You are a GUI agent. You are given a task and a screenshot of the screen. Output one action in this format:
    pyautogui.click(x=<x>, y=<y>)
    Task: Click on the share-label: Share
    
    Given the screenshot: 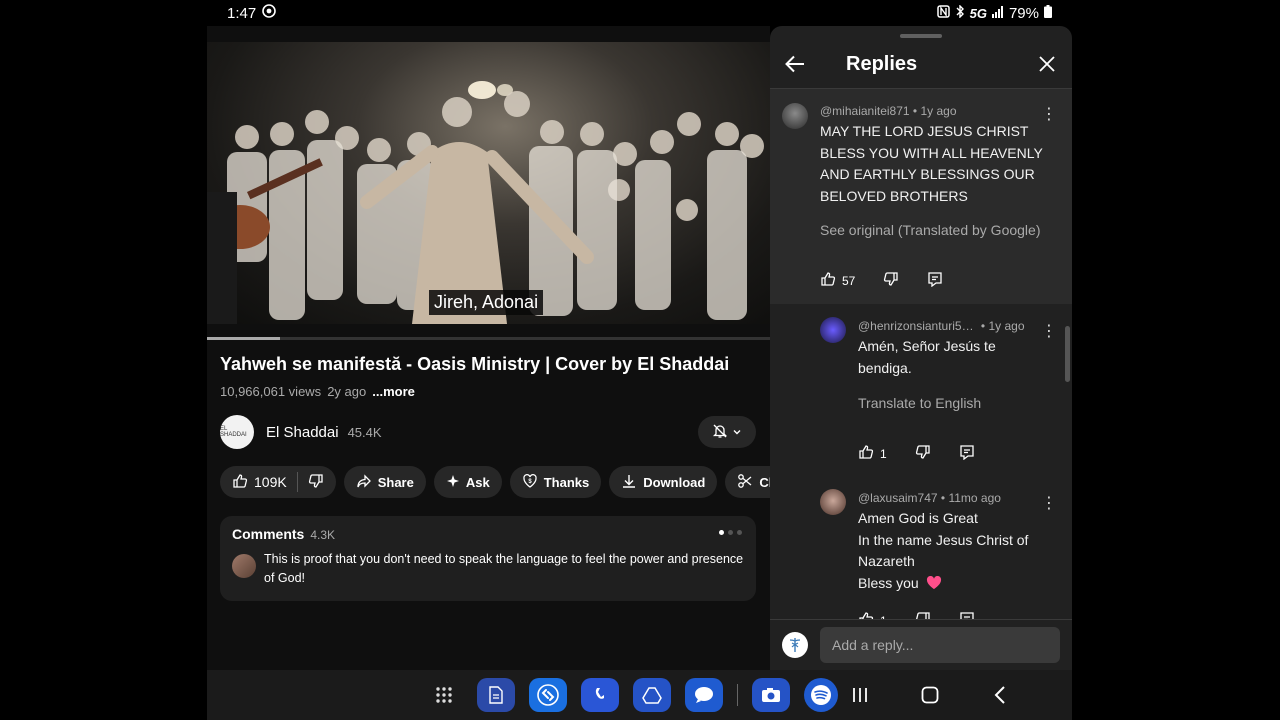 What is the action you would take?
    pyautogui.click(x=395, y=482)
    